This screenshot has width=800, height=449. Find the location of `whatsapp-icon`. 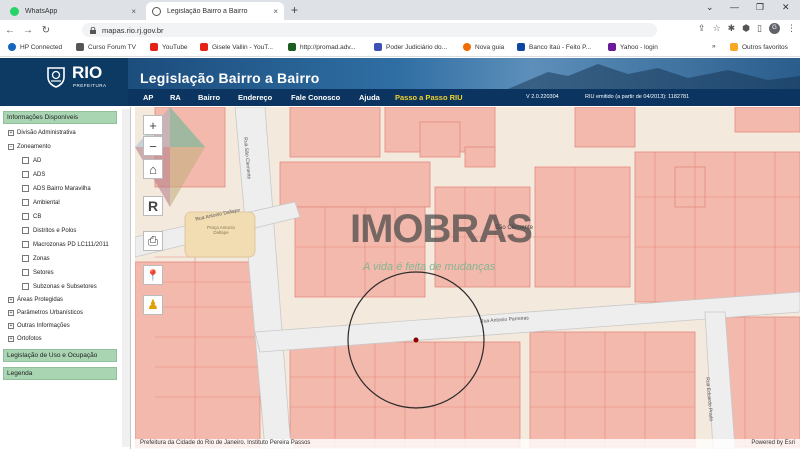

whatsapp-icon is located at coordinates (14, 11).